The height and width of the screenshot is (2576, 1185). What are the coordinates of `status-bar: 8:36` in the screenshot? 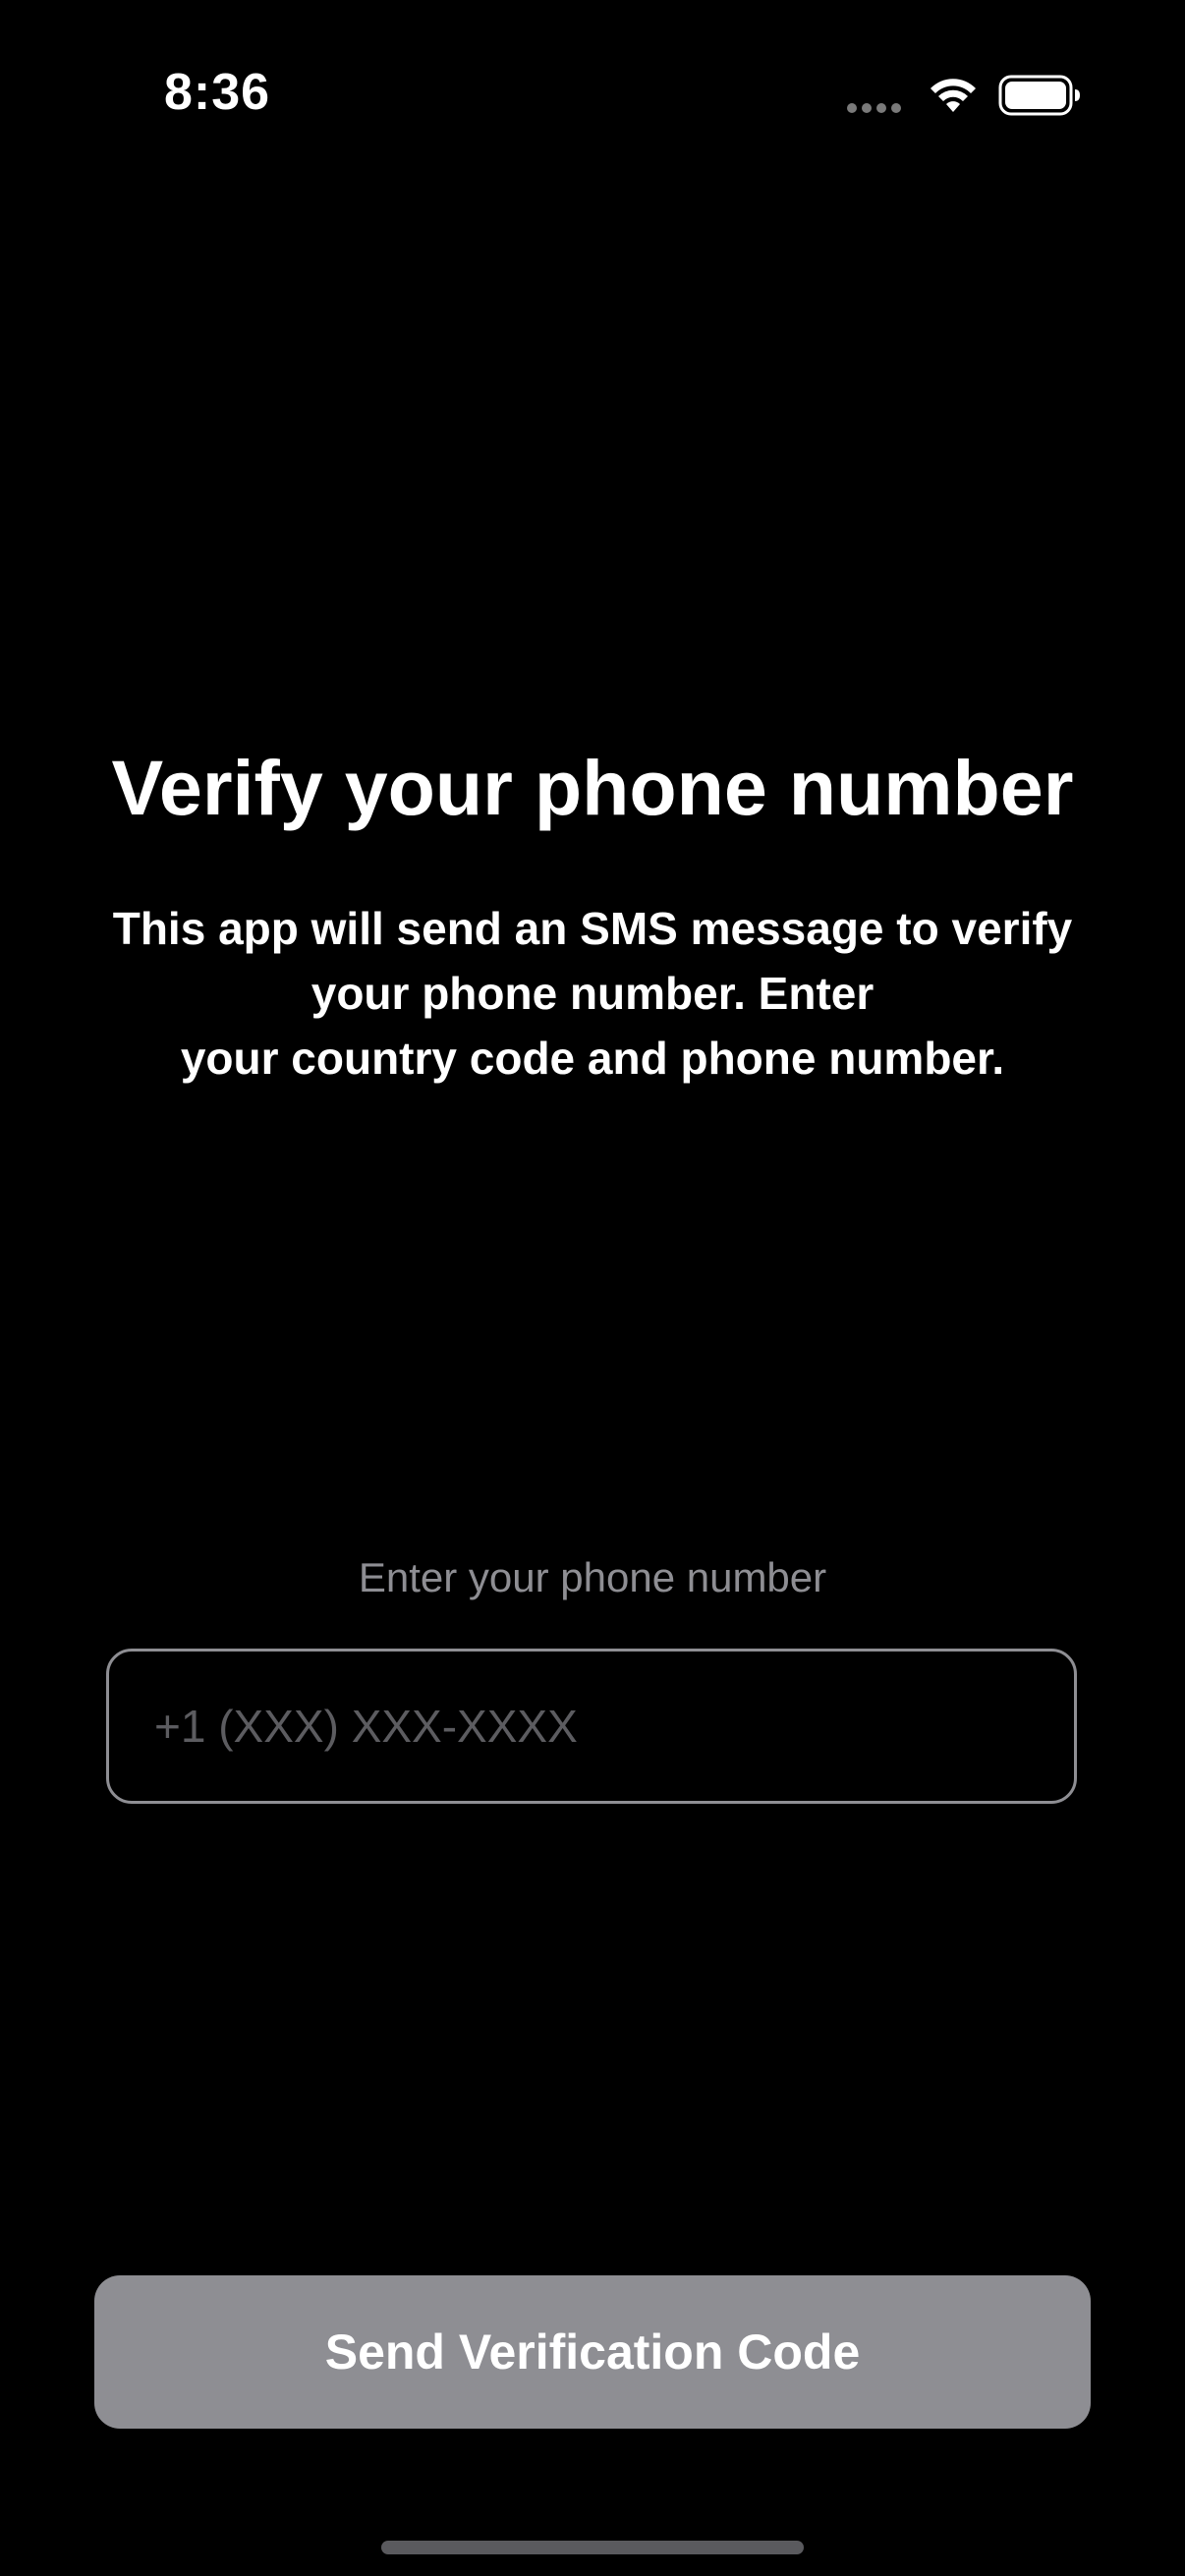 It's located at (592, 93).